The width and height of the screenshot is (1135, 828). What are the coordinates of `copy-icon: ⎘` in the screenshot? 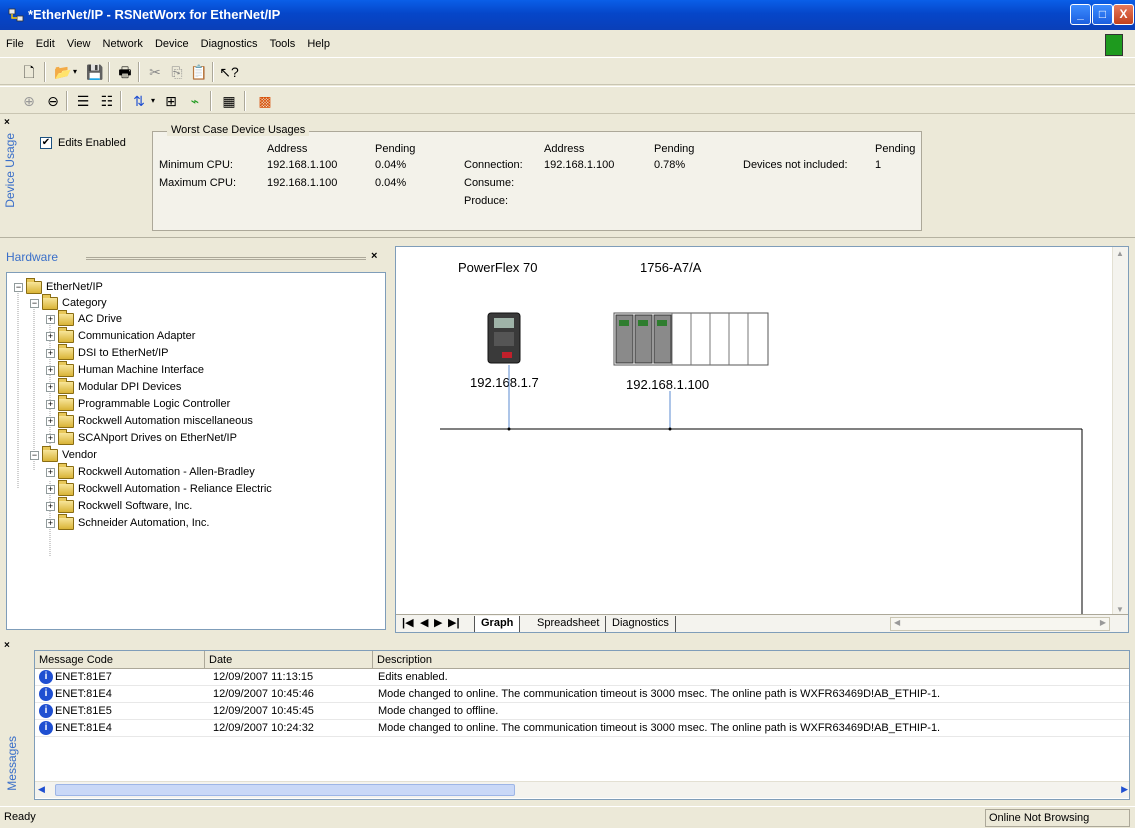 It's located at (177, 72).